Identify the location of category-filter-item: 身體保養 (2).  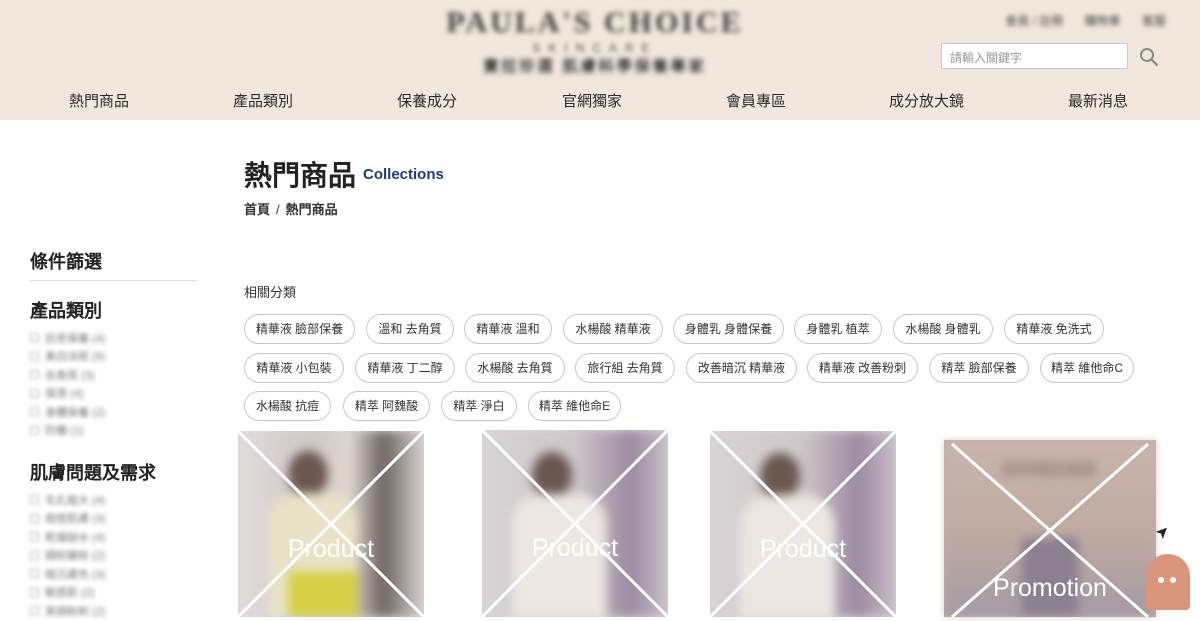
(100, 411).